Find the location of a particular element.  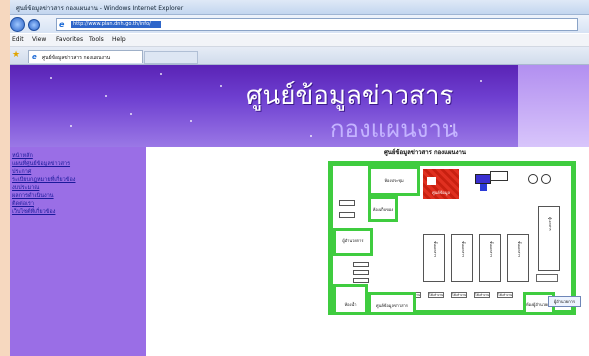

sidebar-link-contact: ติดต่อเรา is located at coordinates (23, 204).